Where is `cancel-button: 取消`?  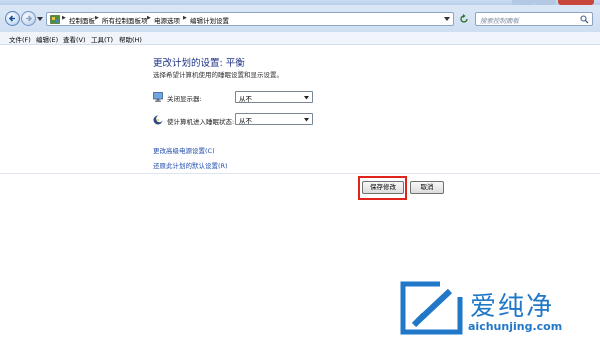
cancel-button: 取消 is located at coordinates (427, 187).